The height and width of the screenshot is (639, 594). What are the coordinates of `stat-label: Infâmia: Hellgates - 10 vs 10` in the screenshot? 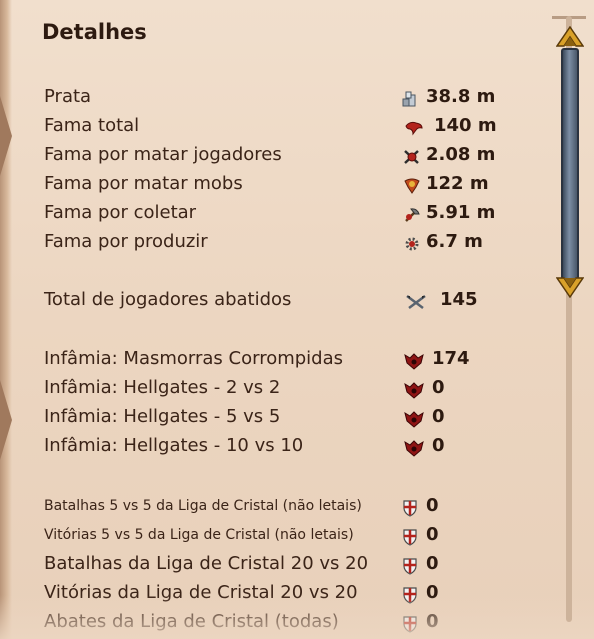 It's located at (174, 445).